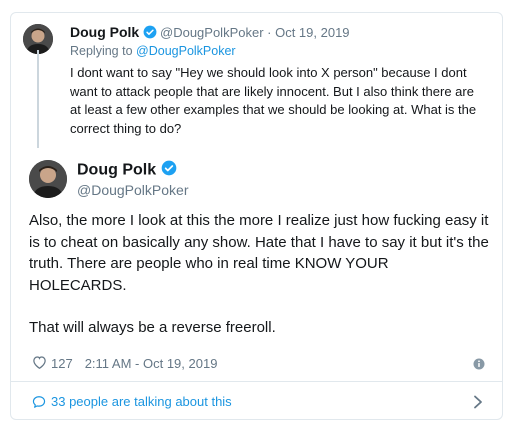 Image resolution: width=513 pixels, height=428 pixels. What do you see at coordinates (38, 99) in the screenshot?
I see `thread-connector-line` at bounding box center [38, 99].